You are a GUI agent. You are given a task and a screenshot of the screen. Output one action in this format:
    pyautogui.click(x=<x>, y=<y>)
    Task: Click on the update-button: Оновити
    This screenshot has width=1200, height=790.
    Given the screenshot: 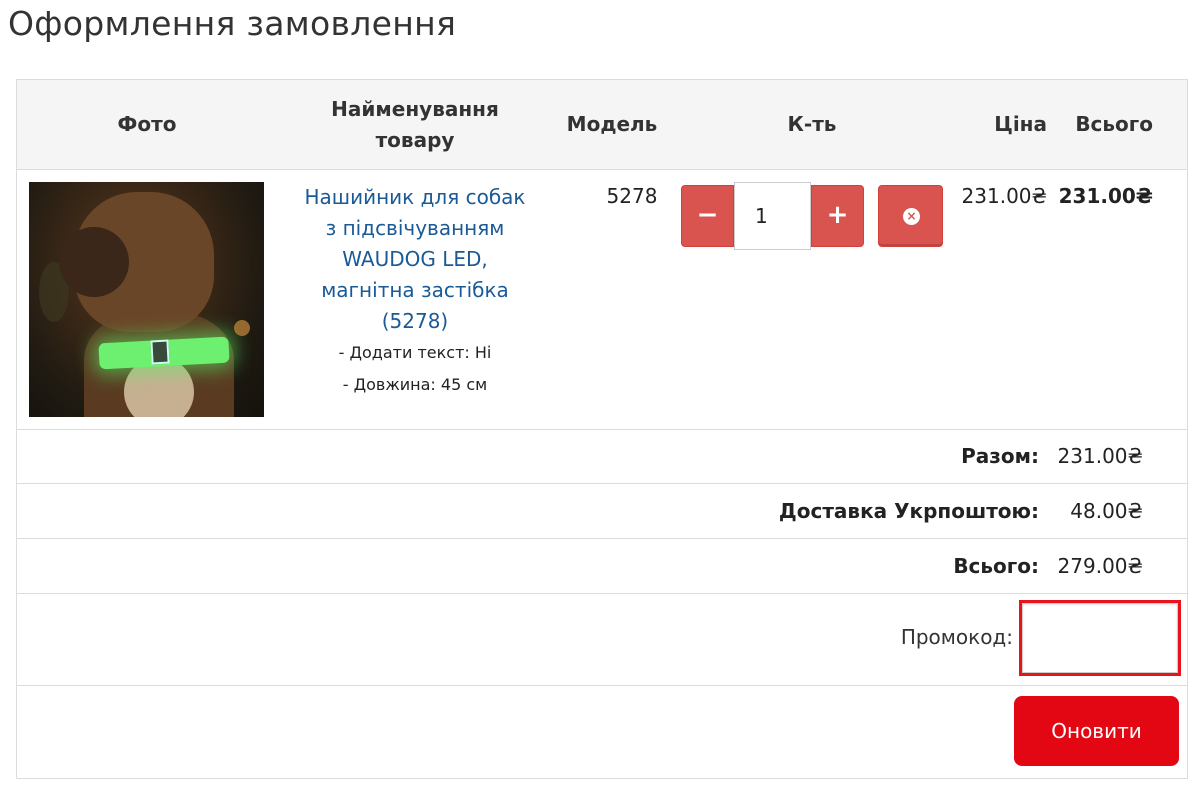 What is the action you would take?
    pyautogui.click(x=1096, y=731)
    